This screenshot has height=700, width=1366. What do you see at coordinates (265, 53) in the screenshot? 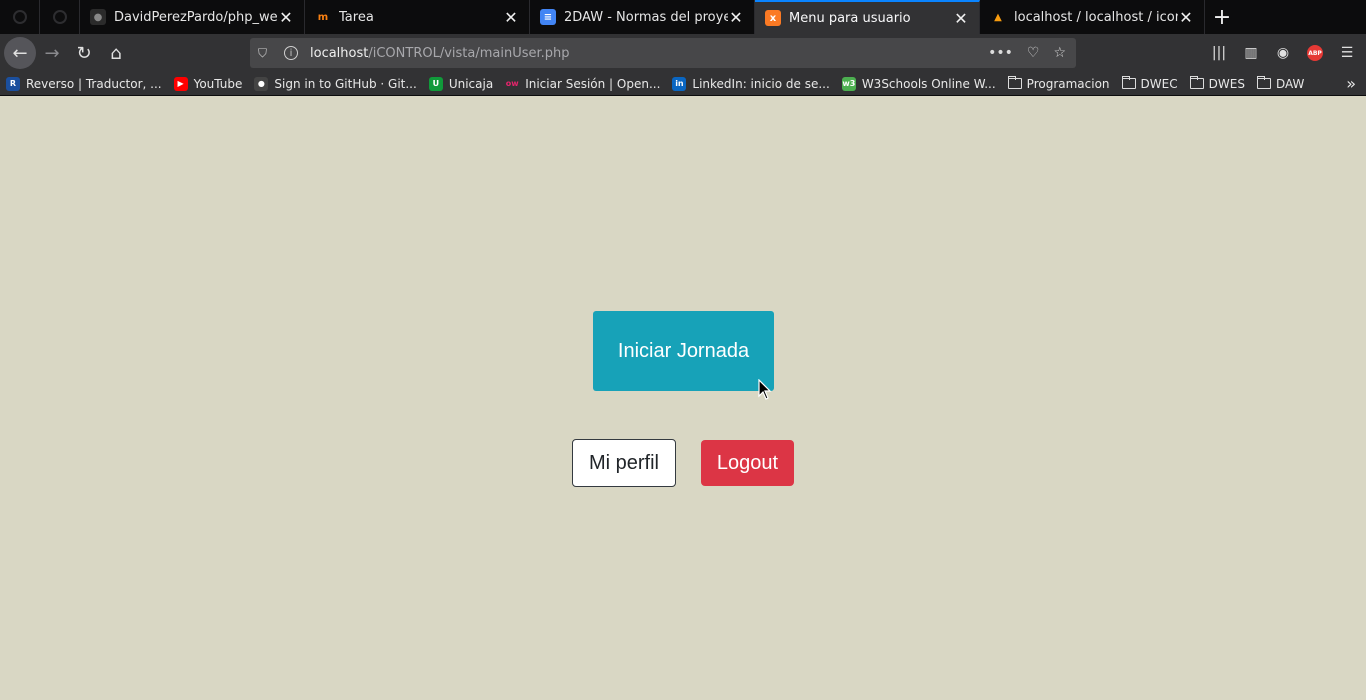
I see `tracking-shield-icon: ⛉` at bounding box center [265, 53].